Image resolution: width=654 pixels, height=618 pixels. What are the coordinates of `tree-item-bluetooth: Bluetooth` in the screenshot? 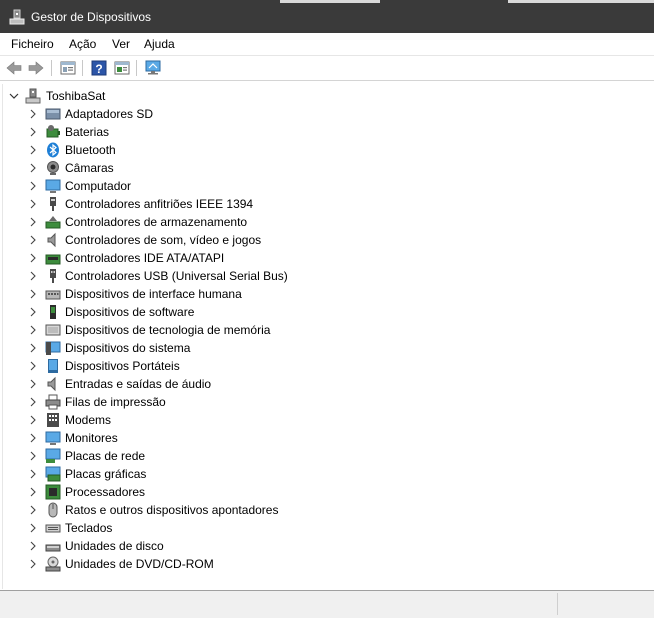 It's located at (323, 150).